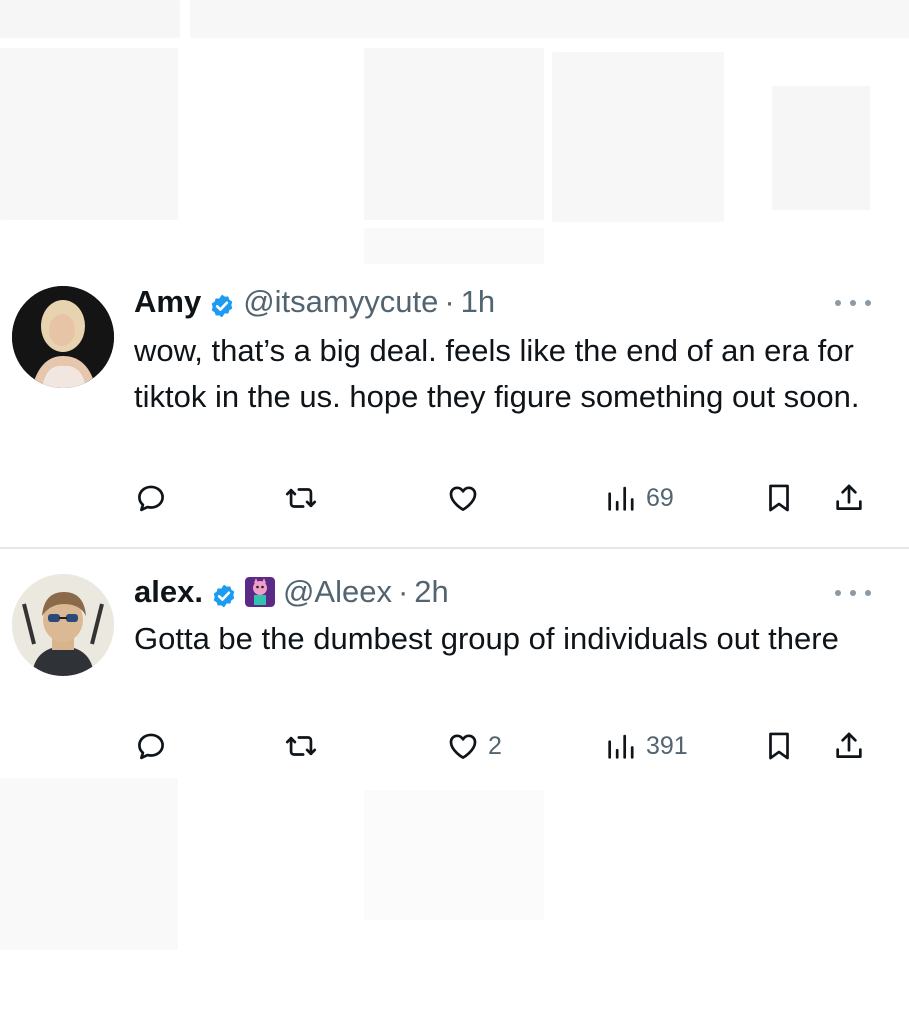  What do you see at coordinates (639, 498) in the screenshot?
I see `views-button: 69` at bounding box center [639, 498].